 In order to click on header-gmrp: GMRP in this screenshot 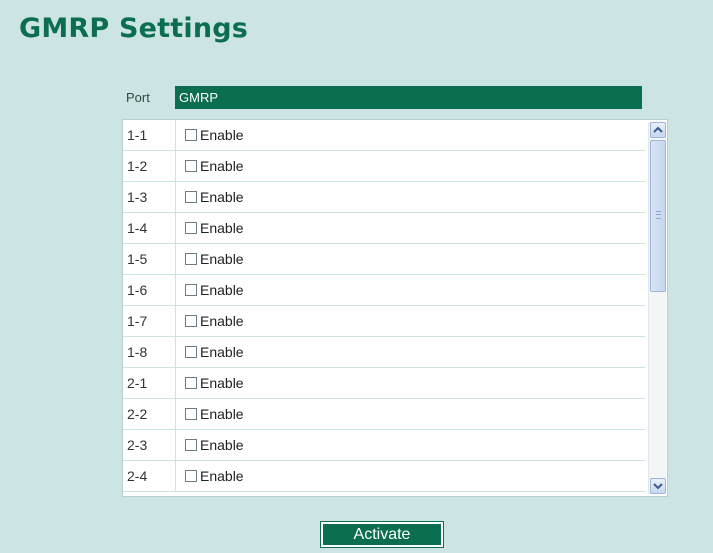, I will do `click(408, 97)`.